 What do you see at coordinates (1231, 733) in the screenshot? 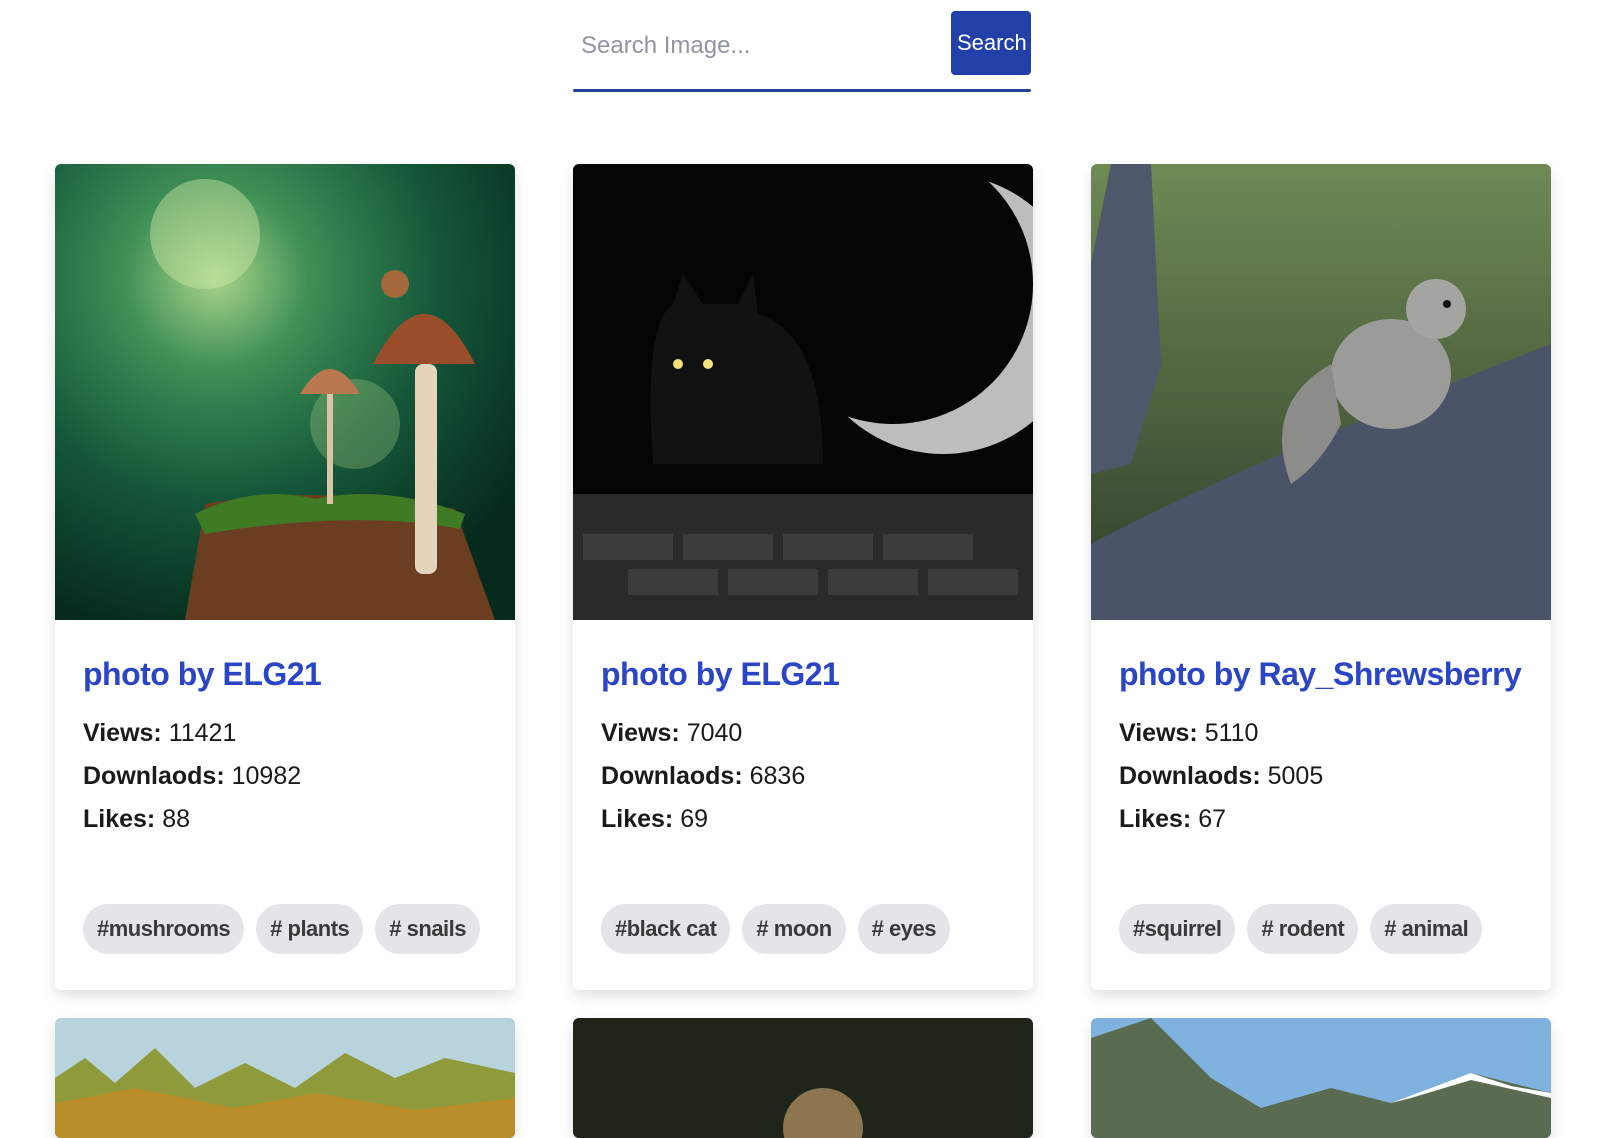
I see `views-value: 5110` at bounding box center [1231, 733].